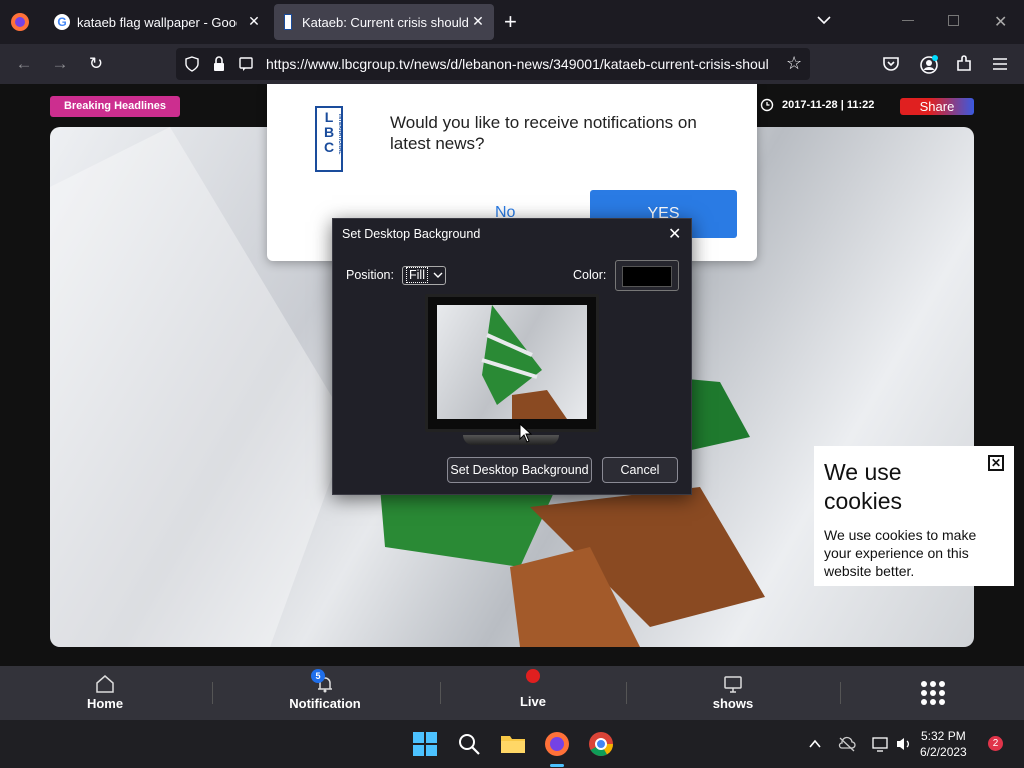  I want to click on monitor-icon, so click(733, 685).